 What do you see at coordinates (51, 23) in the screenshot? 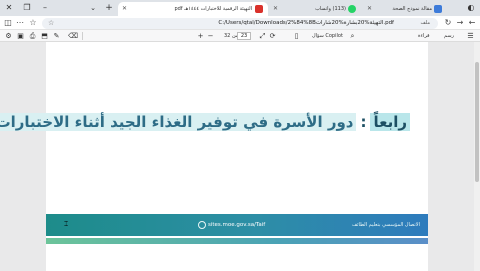
I see `add-favorite-icon: ☆` at bounding box center [51, 23].